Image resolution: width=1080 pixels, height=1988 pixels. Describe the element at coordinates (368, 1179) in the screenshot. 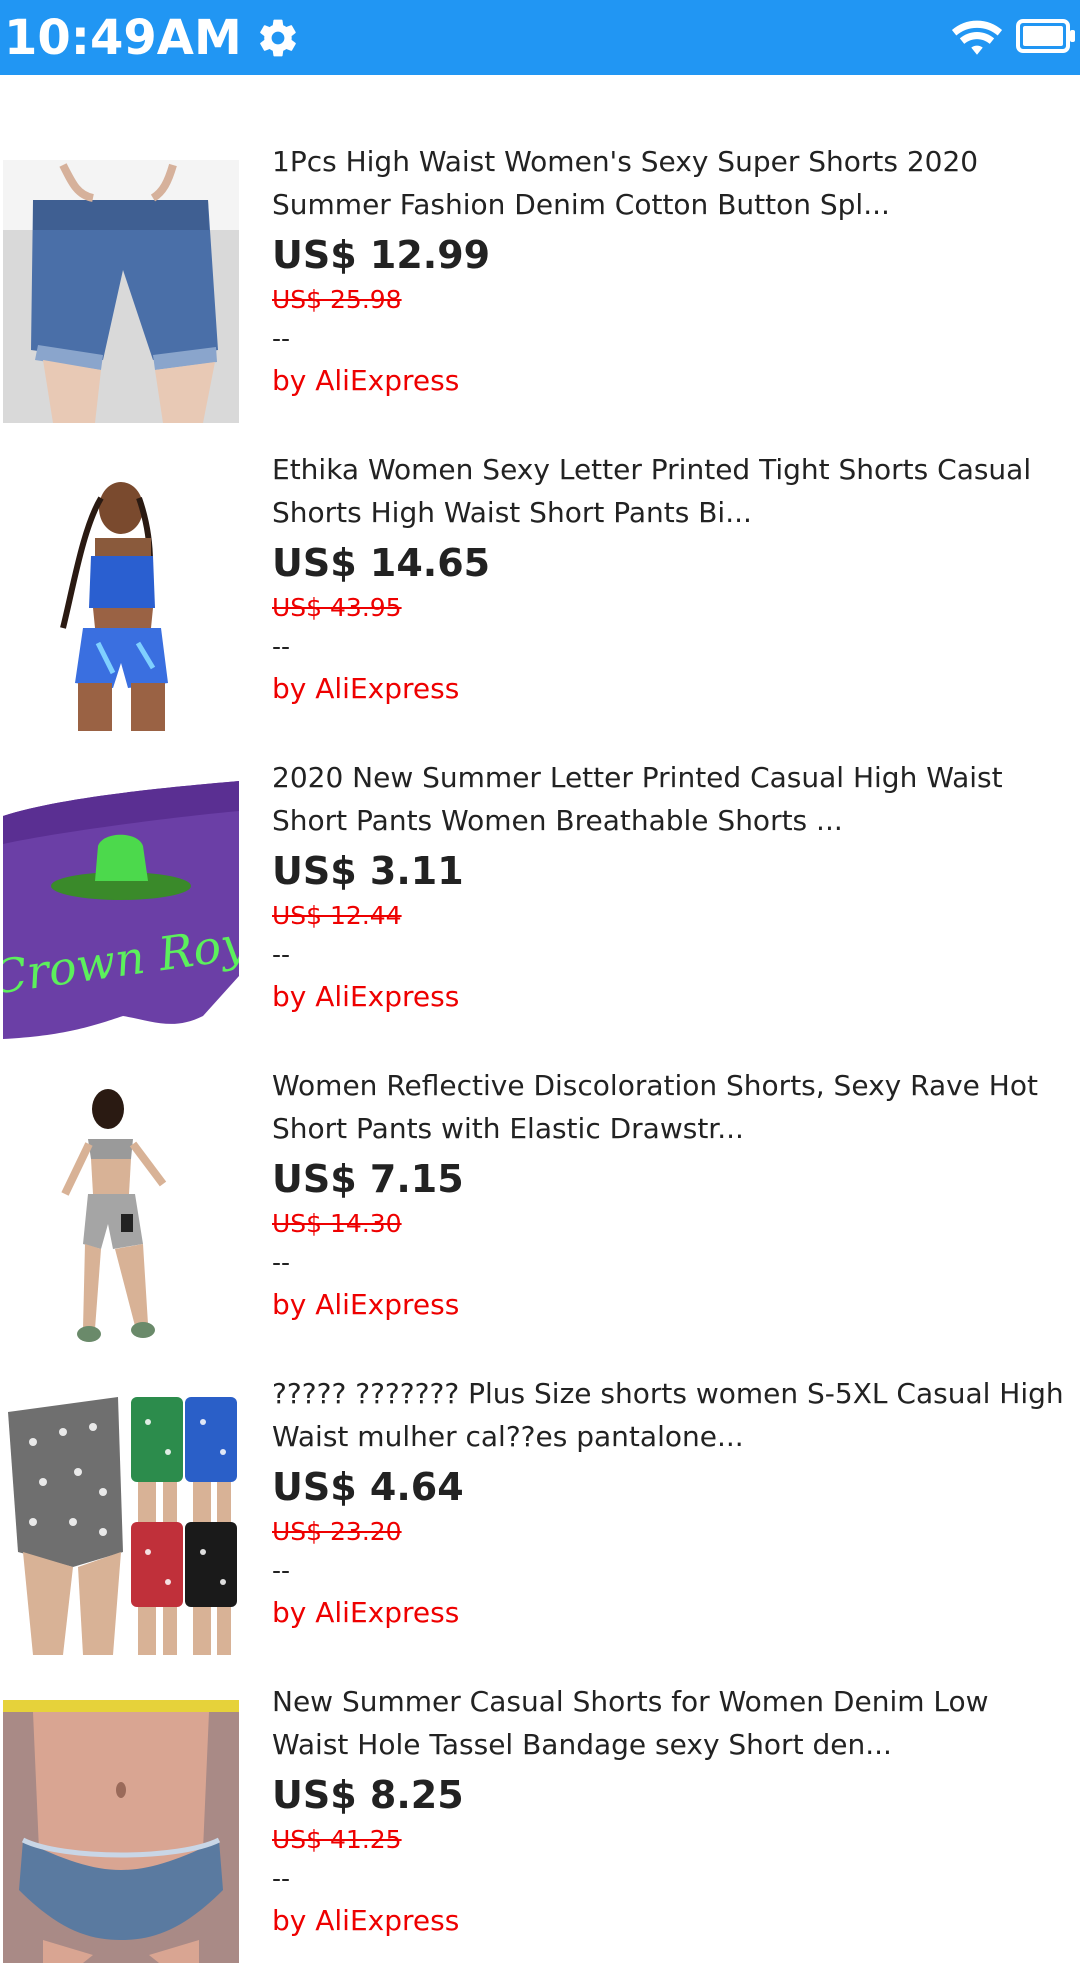

I see `product-price: US$ 7.15` at that location.